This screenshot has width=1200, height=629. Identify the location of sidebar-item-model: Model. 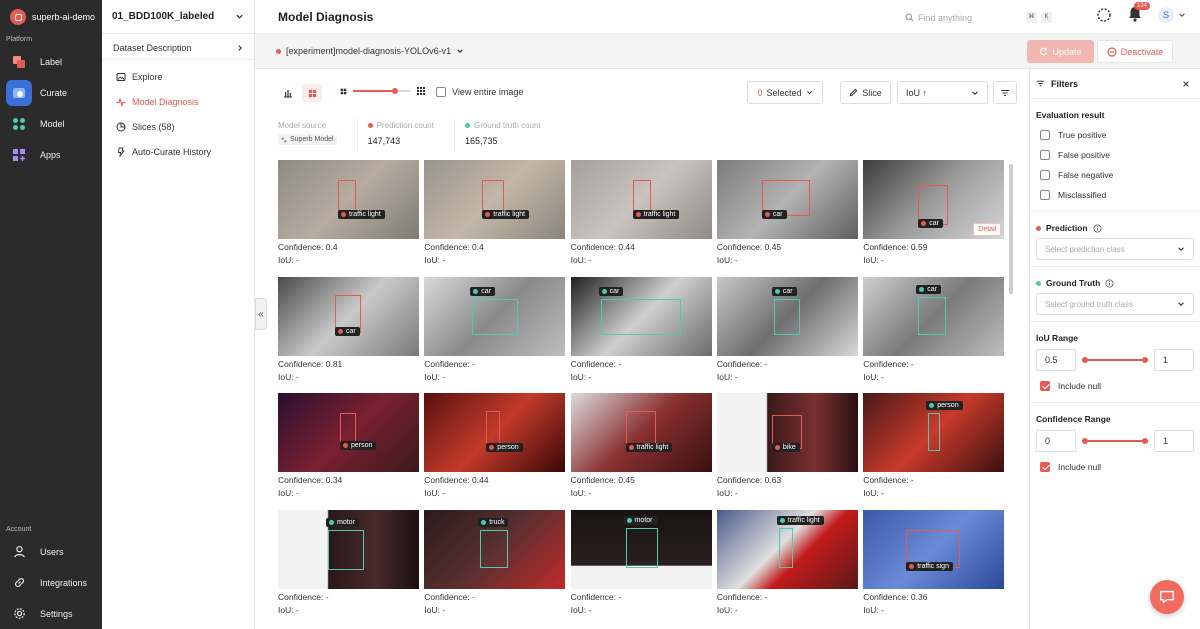
(51, 123).